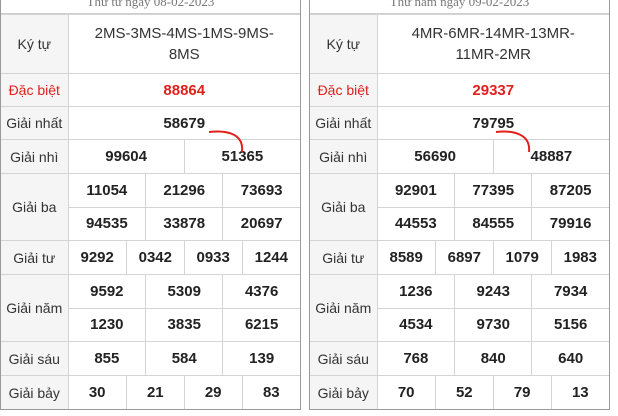 The height and width of the screenshot is (416, 618). I want to click on prize-number: 56690, so click(435, 156).